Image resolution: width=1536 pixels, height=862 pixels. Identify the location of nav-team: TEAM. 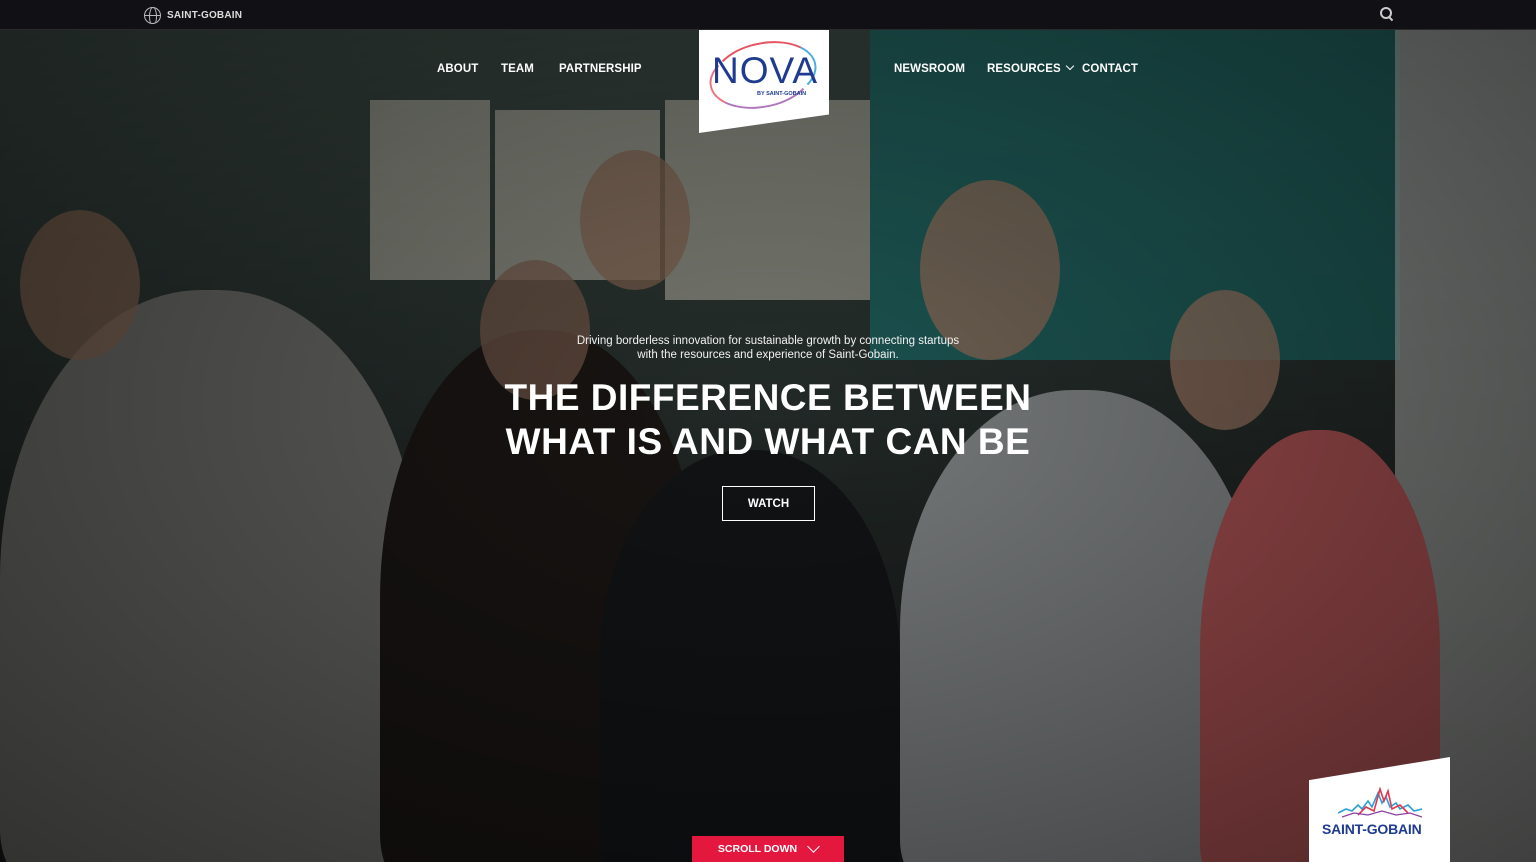
(517, 69).